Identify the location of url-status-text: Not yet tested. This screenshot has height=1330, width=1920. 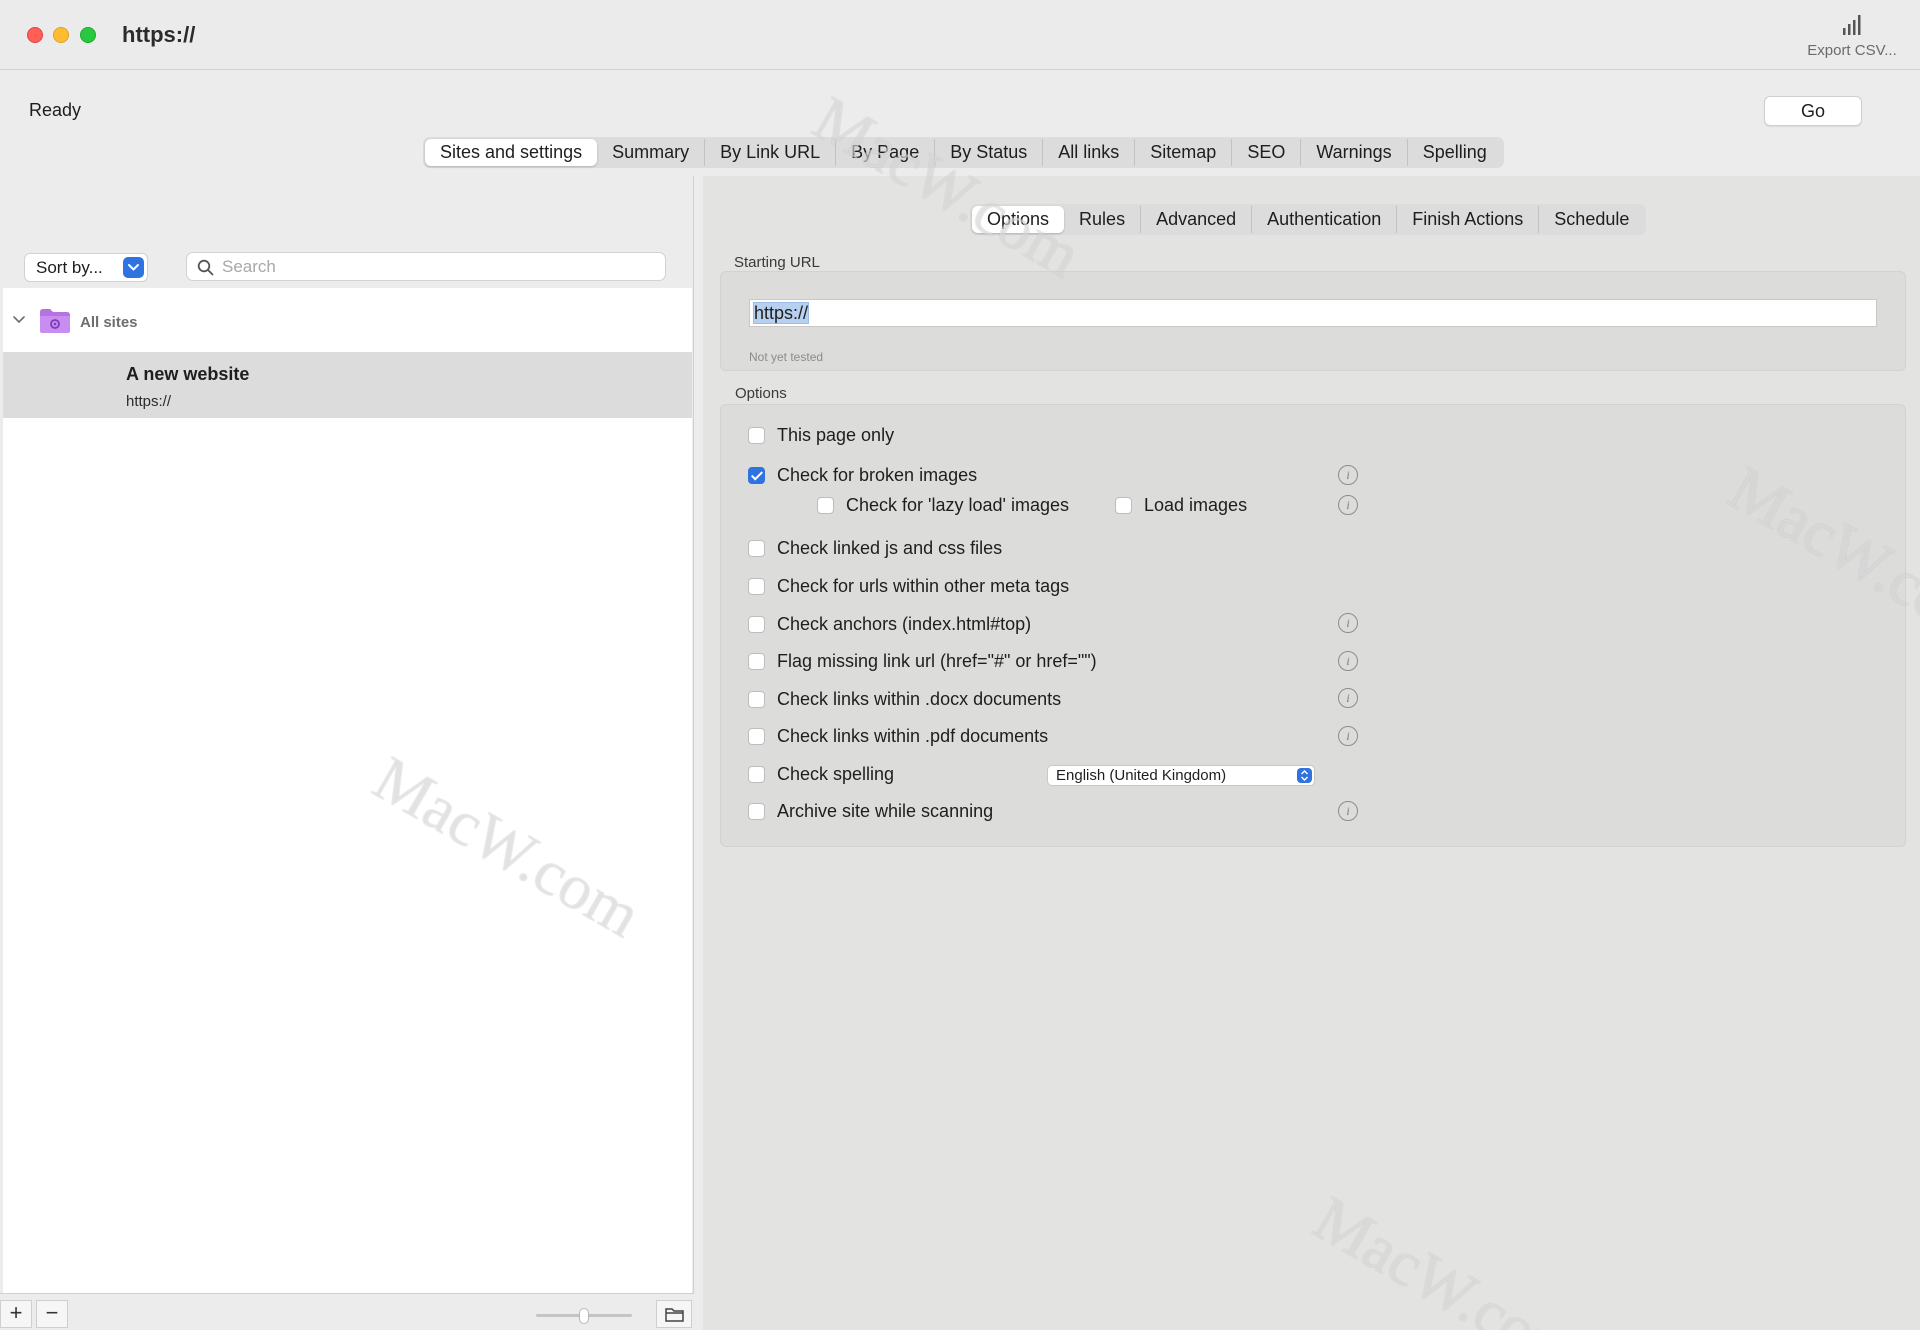
(786, 357).